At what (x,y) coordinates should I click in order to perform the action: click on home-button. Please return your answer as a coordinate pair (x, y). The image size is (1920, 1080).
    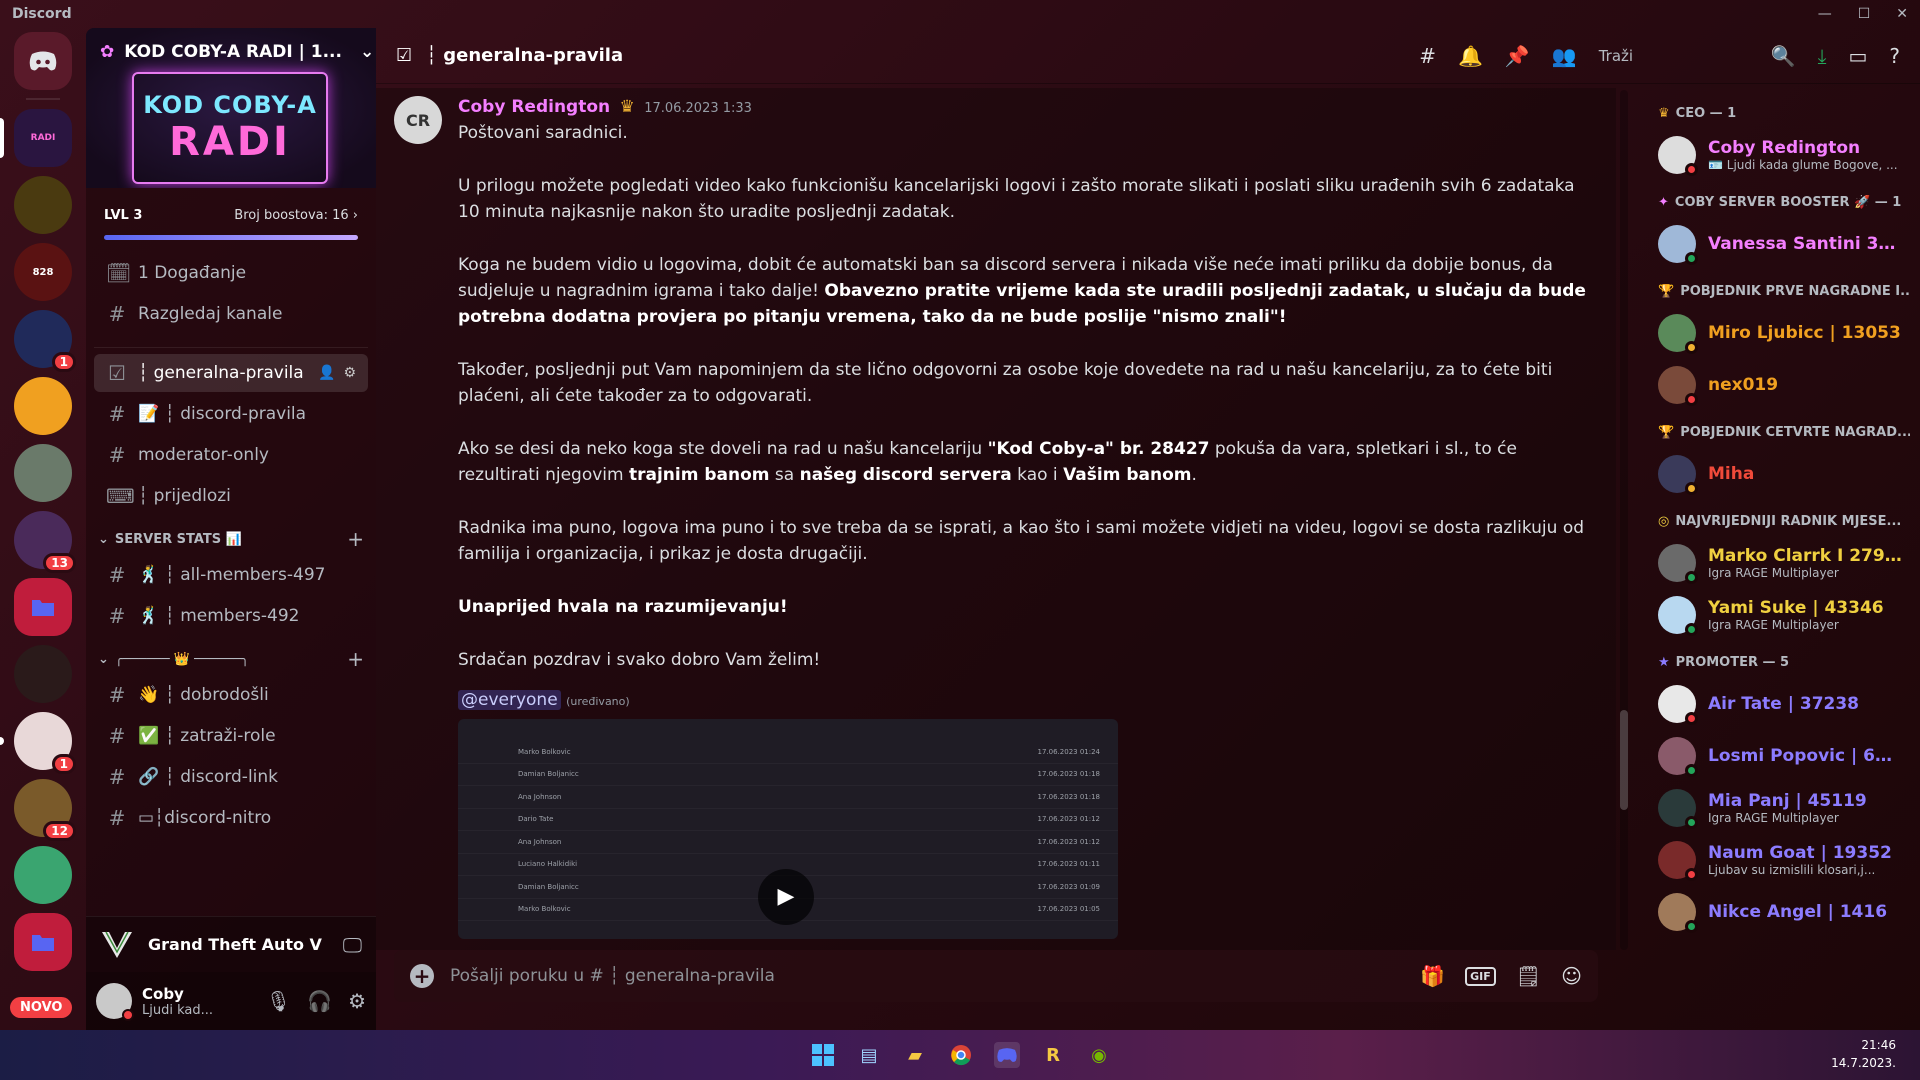
    Looking at the image, I should click on (43, 61).